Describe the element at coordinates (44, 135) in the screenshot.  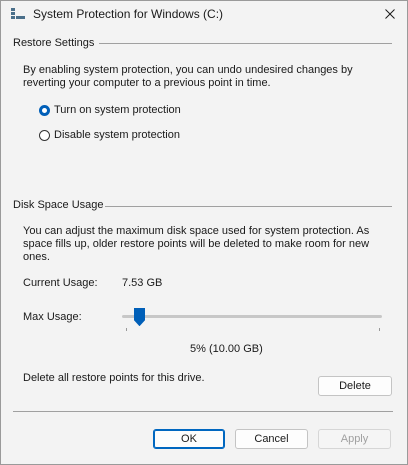
I see `radio-unchecked-icon` at that location.